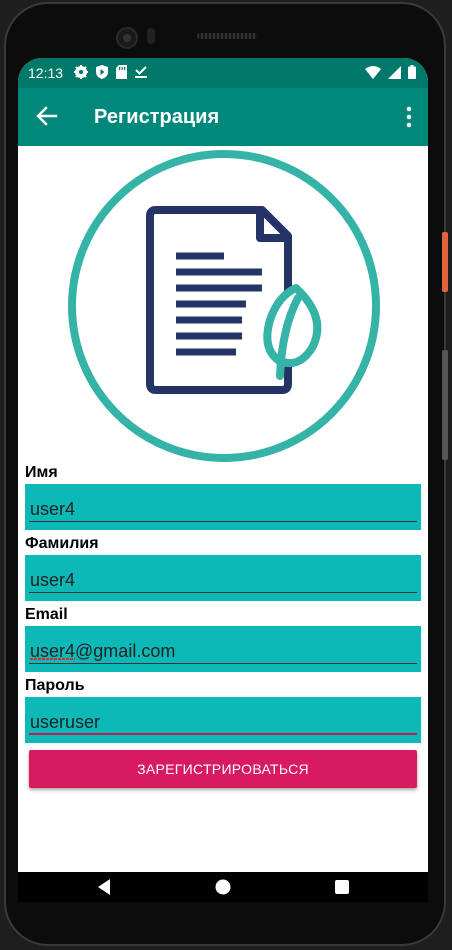 The height and width of the screenshot is (950, 452). What do you see at coordinates (223, 769) in the screenshot?
I see `register-button: ЗАРЕГИСТРИРОВАТЬСЯ` at bounding box center [223, 769].